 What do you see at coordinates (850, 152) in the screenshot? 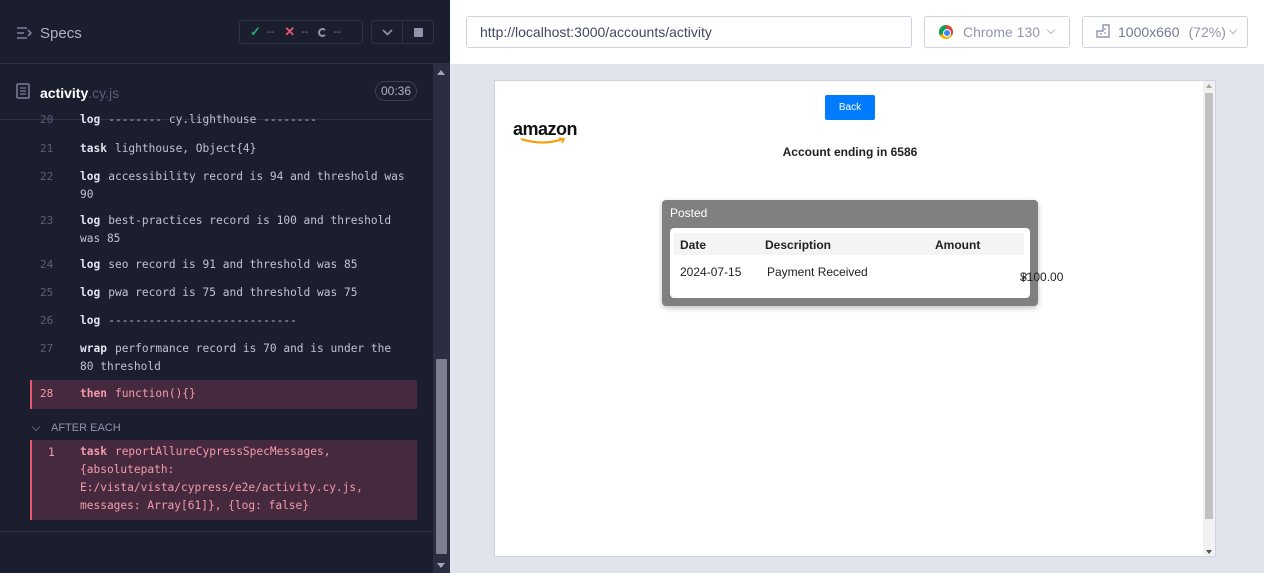
I see `account-title: Account ending in 6586` at bounding box center [850, 152].